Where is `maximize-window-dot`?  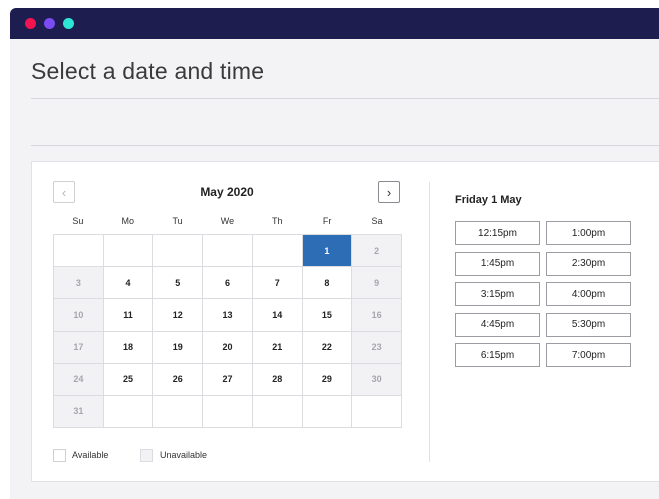
maximize-window-dot is located at coordinates (68, 23).